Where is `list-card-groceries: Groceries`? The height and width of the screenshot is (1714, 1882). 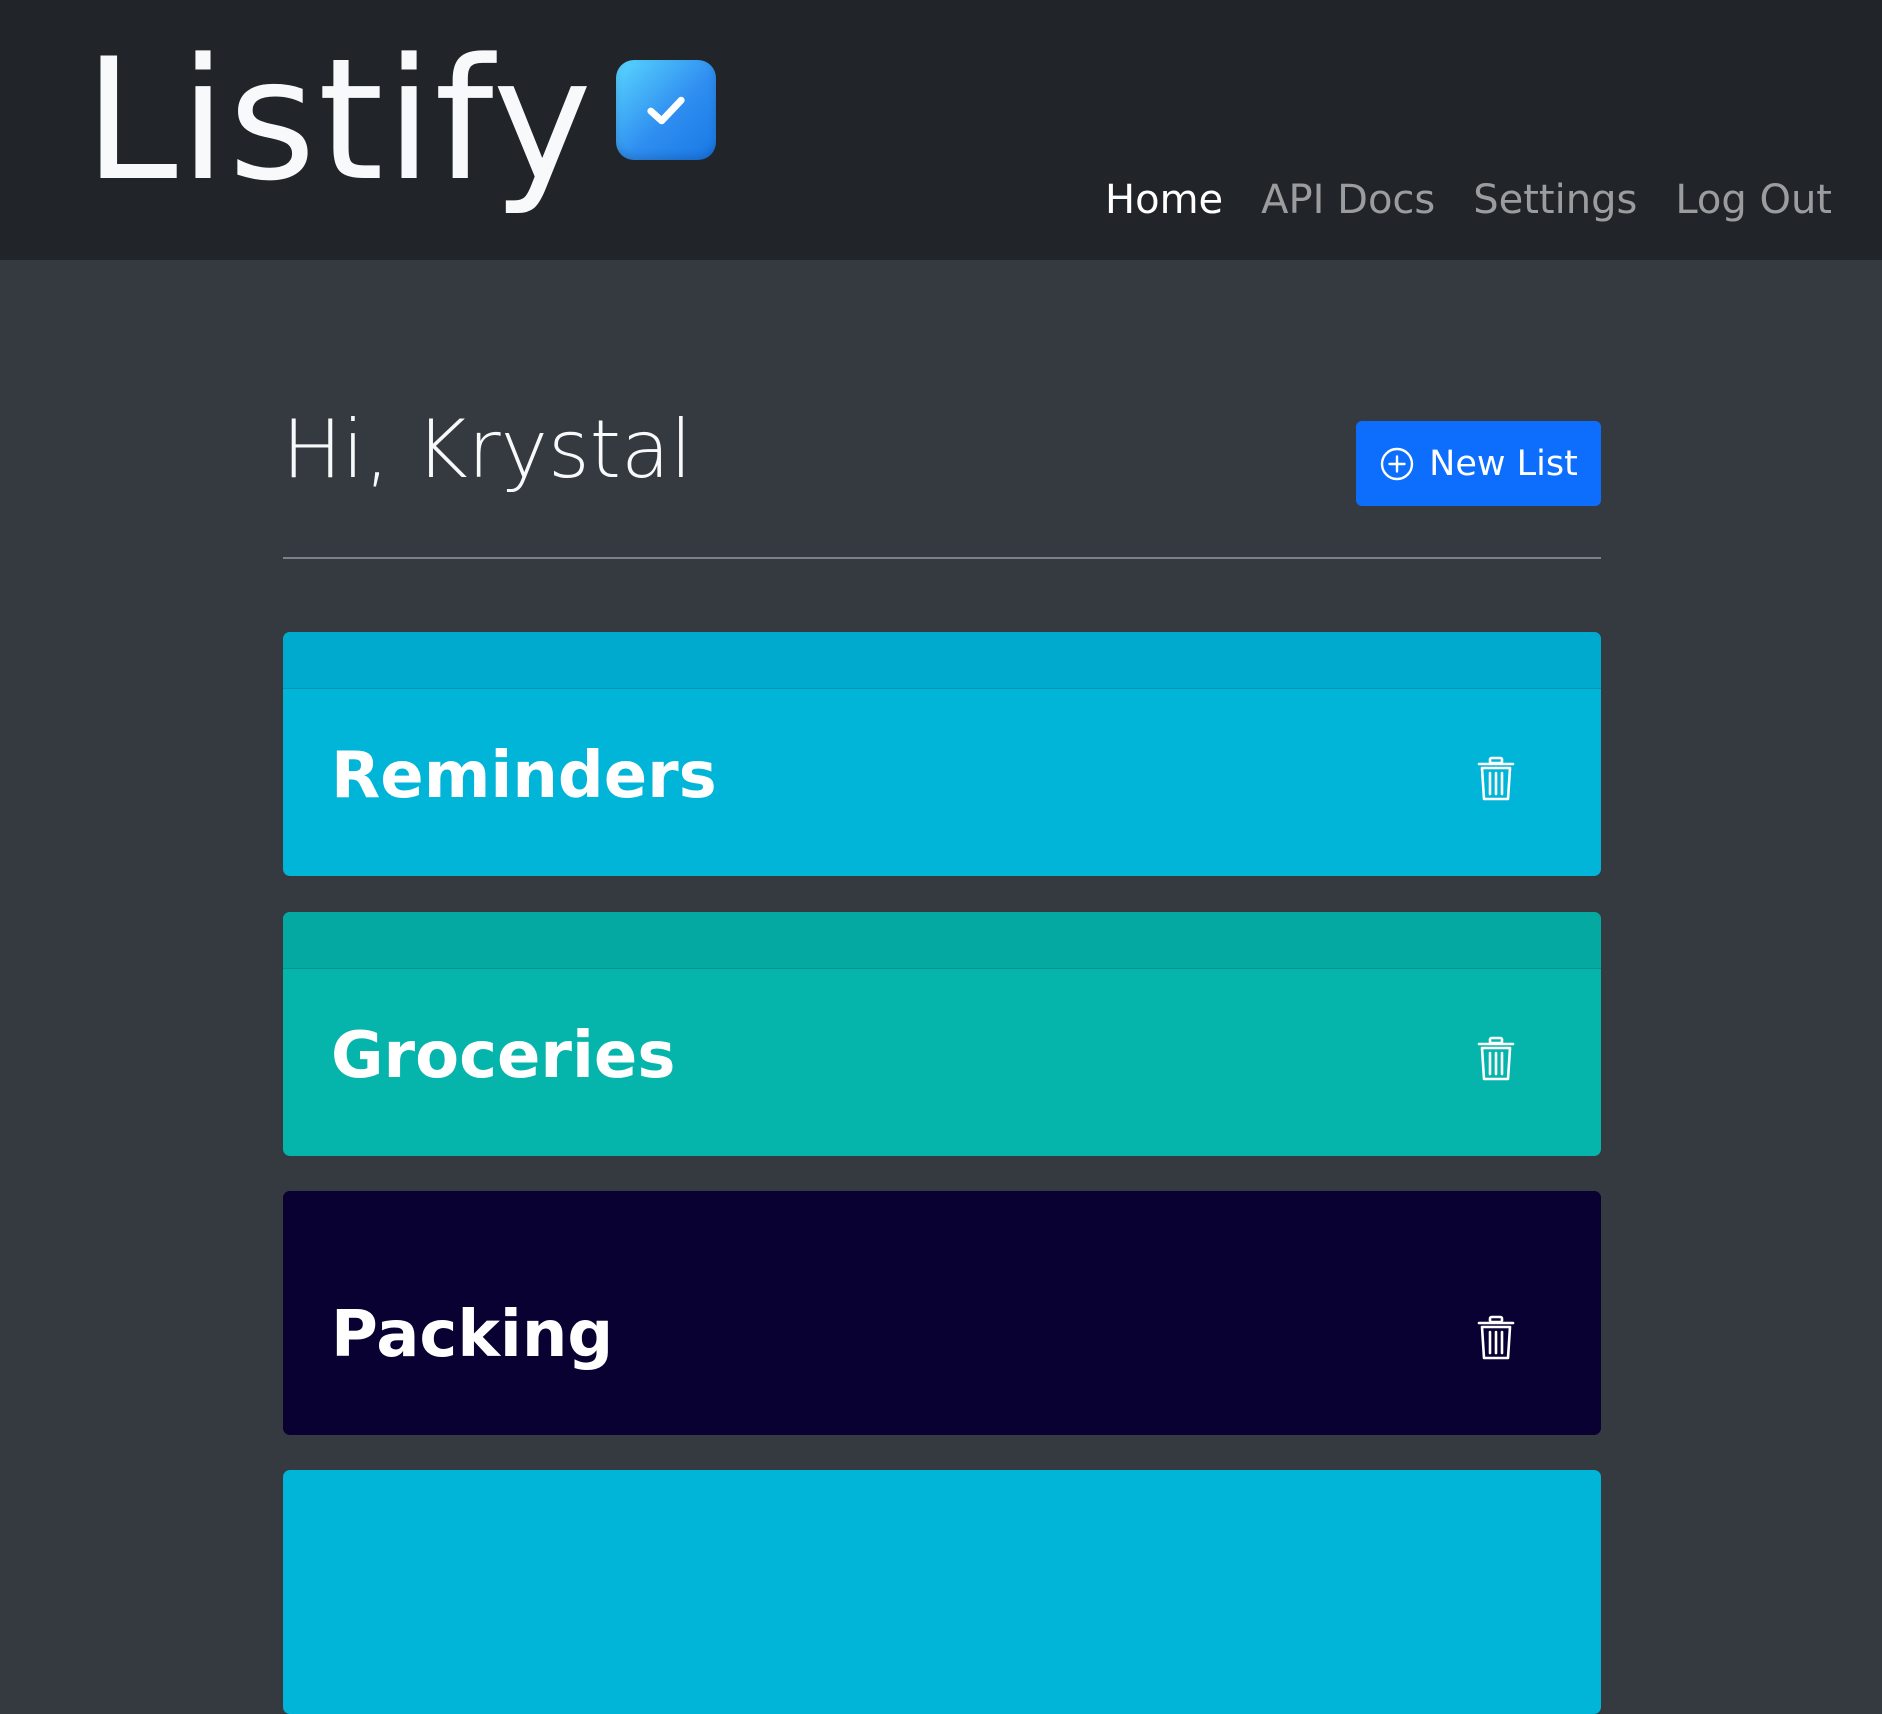
list-card-groceries: Groceries is located at coordinates (942, 1034).